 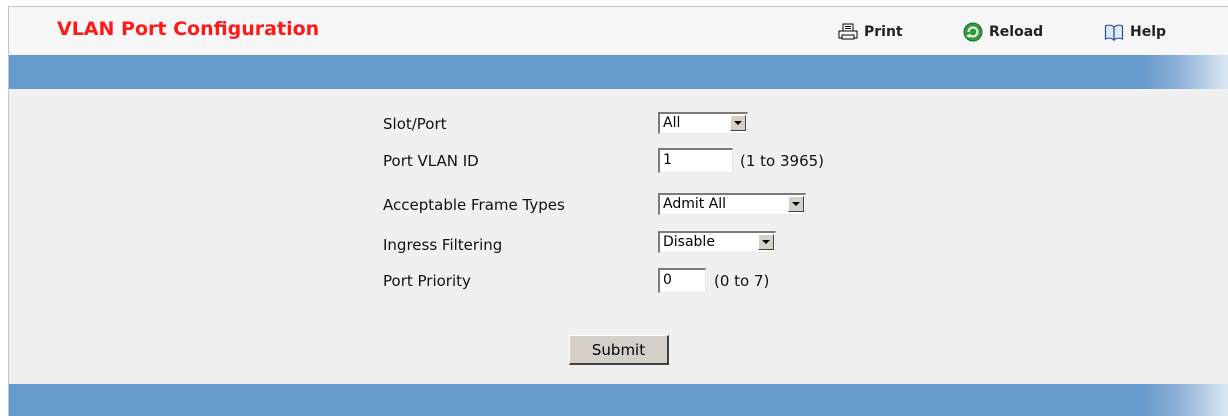 I want to click on page-title: VLAN Port Configuration, so click(x=188, y=29).